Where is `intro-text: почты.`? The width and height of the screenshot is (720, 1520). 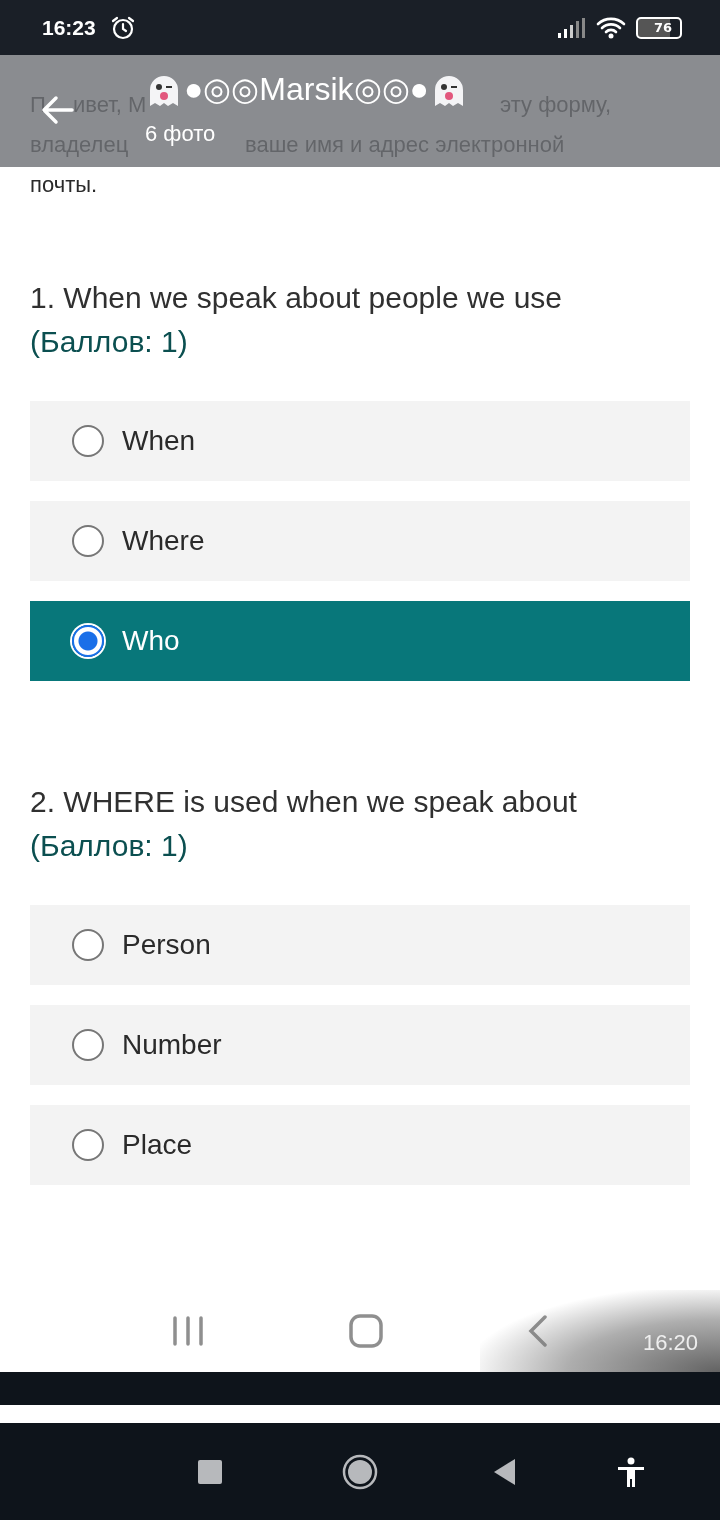
intro-text: почты. is located at coordinates (64, 184).